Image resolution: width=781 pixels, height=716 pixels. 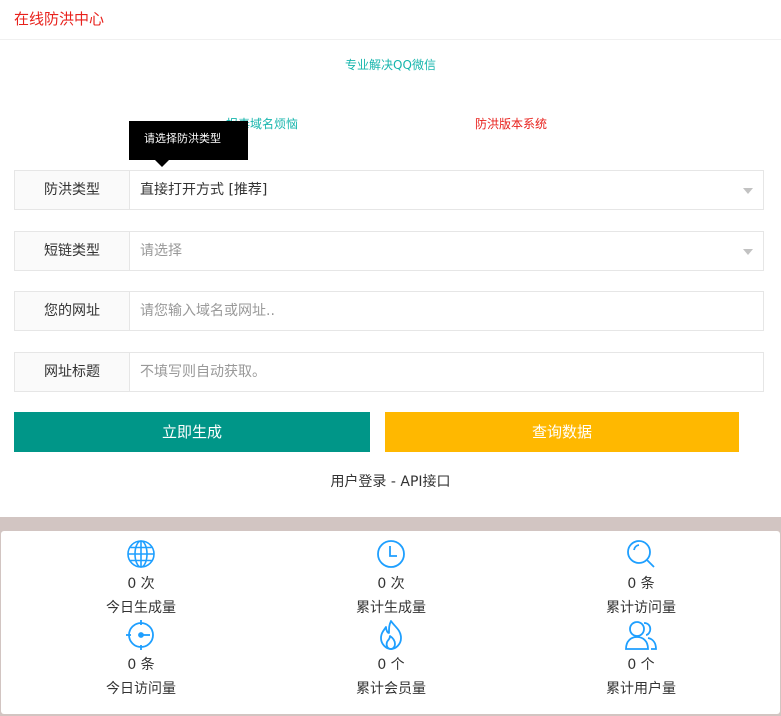 What do you see at coordinates (511, 124) in the screenshot?
I see `promo-text-3: 防洪版本系统` at bounding box center [511, 124].